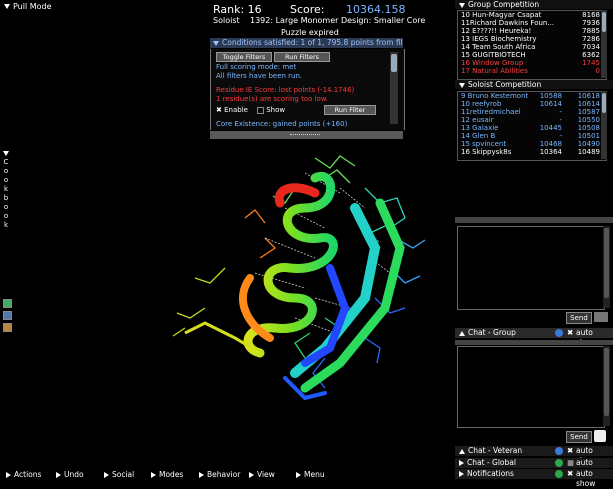 Image resolution: width=613 pixels, height=489 pixels. Describe the element at coordinates (604, 44) in the screenshot. I see `group-list-scrollbar` at that location.